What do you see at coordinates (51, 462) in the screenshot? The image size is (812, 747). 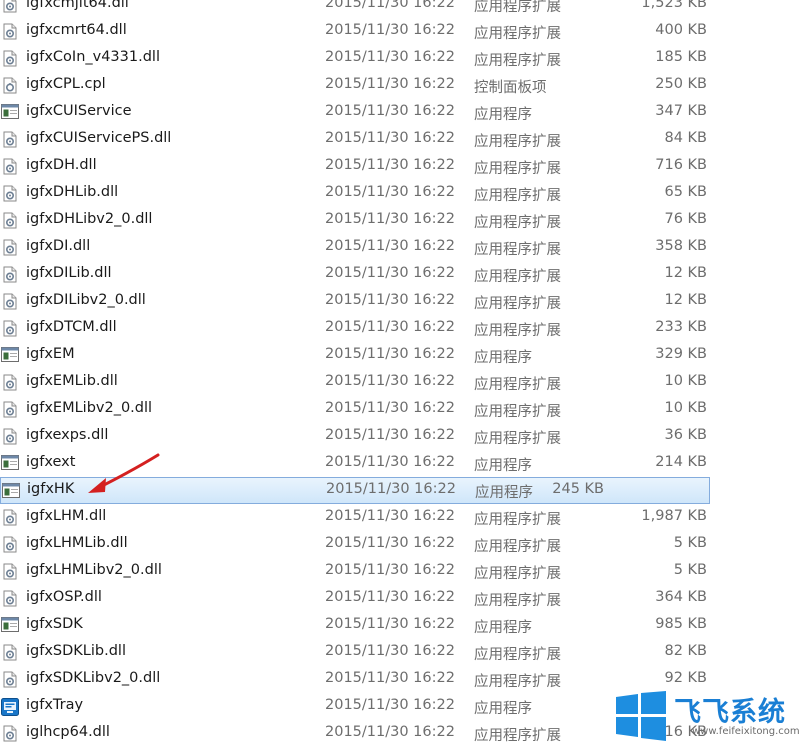 I see `file-name: igfxext` at bounding box center [51, 462].